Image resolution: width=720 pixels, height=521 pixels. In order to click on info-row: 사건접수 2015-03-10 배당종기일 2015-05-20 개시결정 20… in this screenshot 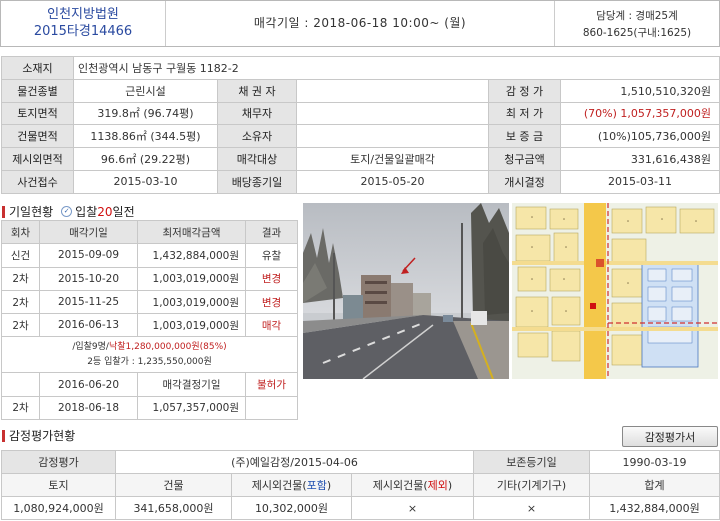, I will do `click(360, 181)`.